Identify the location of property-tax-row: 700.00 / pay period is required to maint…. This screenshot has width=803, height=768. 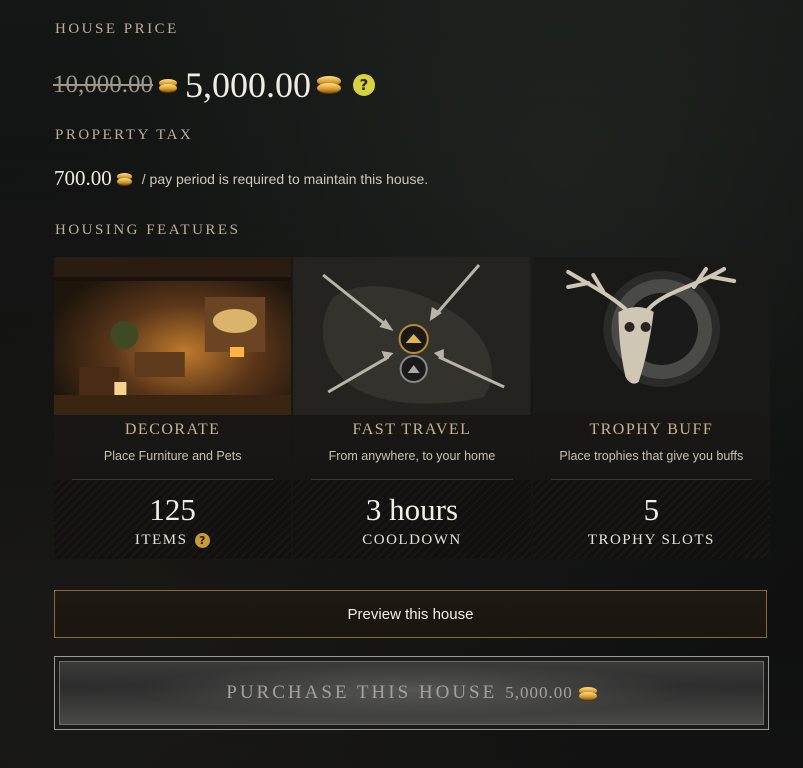
(241, 178).